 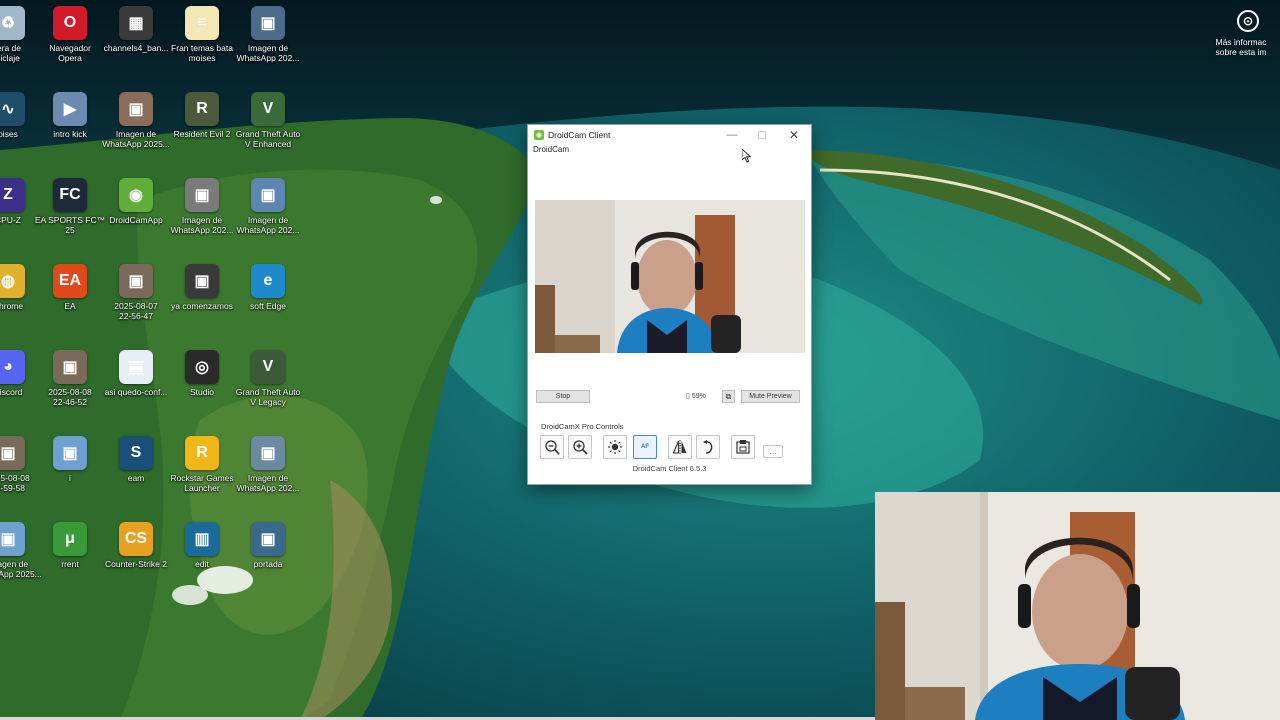 What do you see at coordinates (268, 139) in the screenshot?
I see `desktop-shortcut-label: Grand Theft Auto V Enhanced` at bounding box center [268, 139].